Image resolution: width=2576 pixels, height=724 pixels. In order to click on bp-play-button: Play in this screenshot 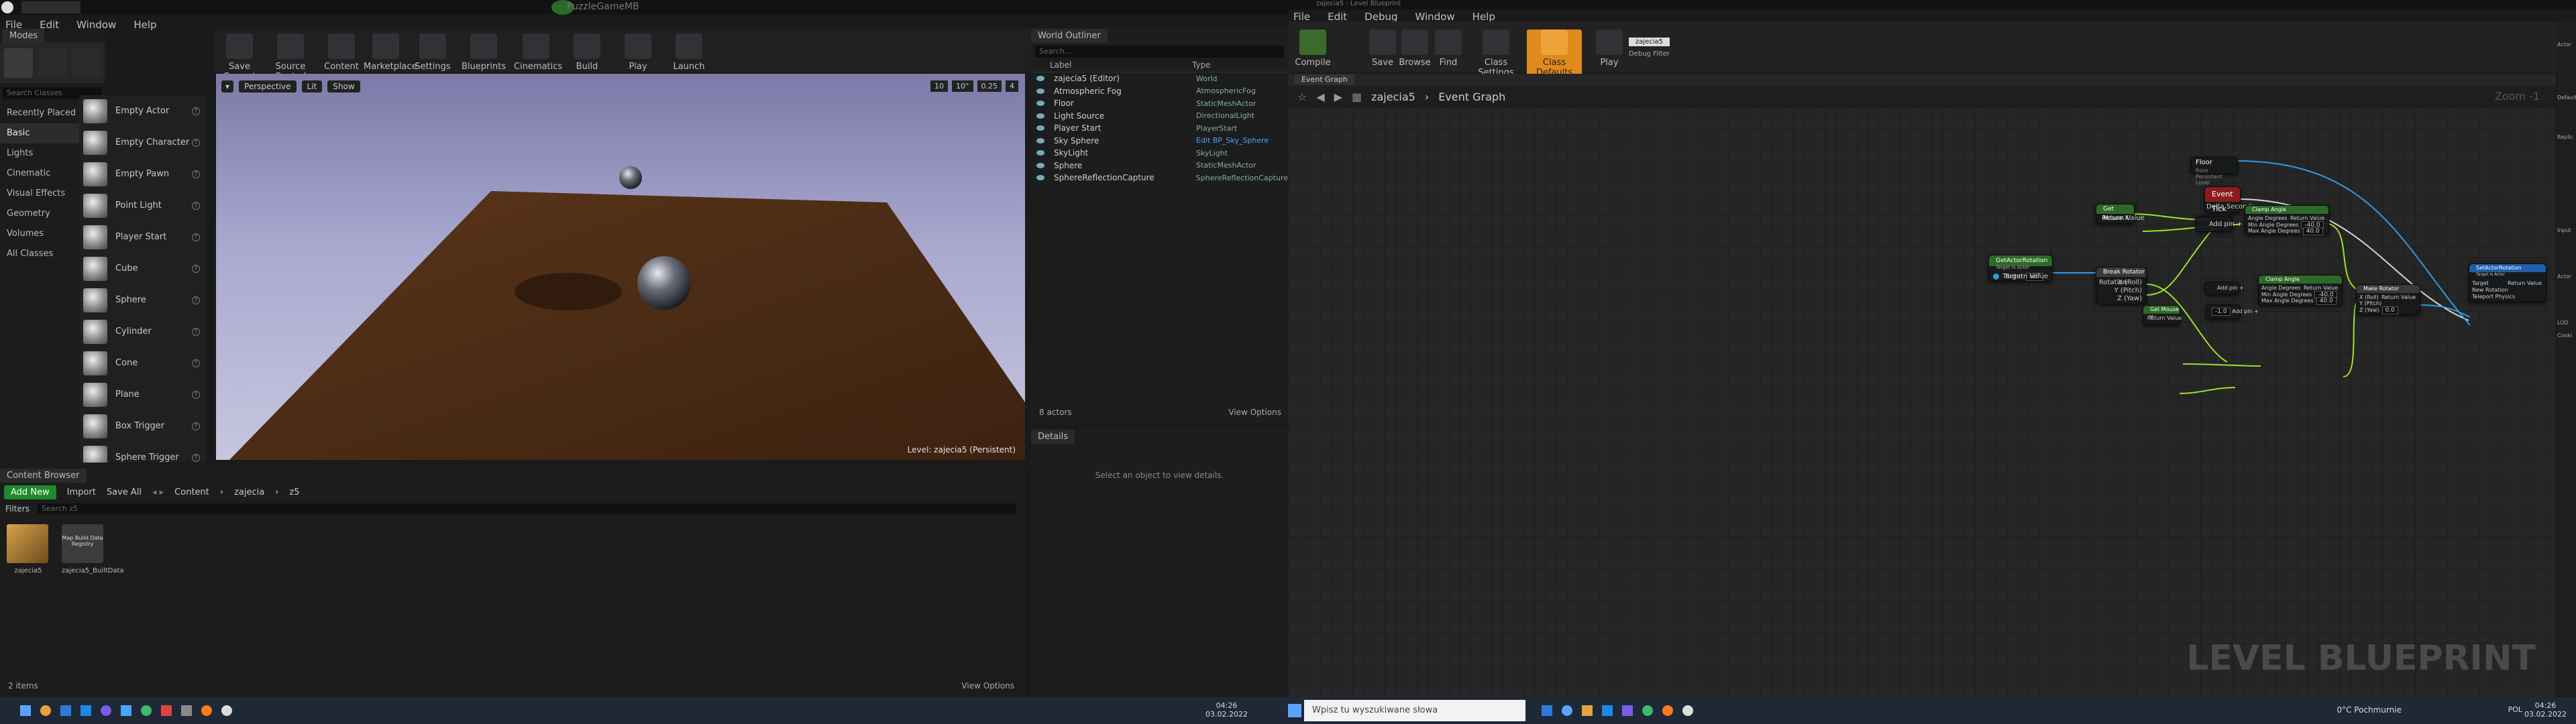, I will do `click(1609, 49)`.